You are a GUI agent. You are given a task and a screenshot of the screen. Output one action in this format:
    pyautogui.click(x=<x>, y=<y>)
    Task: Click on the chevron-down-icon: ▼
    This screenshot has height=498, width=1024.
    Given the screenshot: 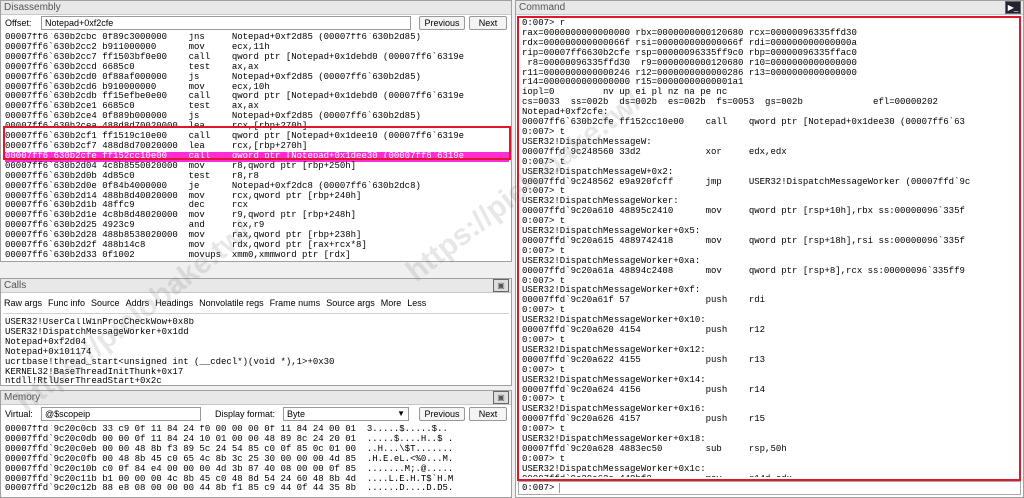 What is the action you would take?
    pyautogui.click(x=401, y=413)
    